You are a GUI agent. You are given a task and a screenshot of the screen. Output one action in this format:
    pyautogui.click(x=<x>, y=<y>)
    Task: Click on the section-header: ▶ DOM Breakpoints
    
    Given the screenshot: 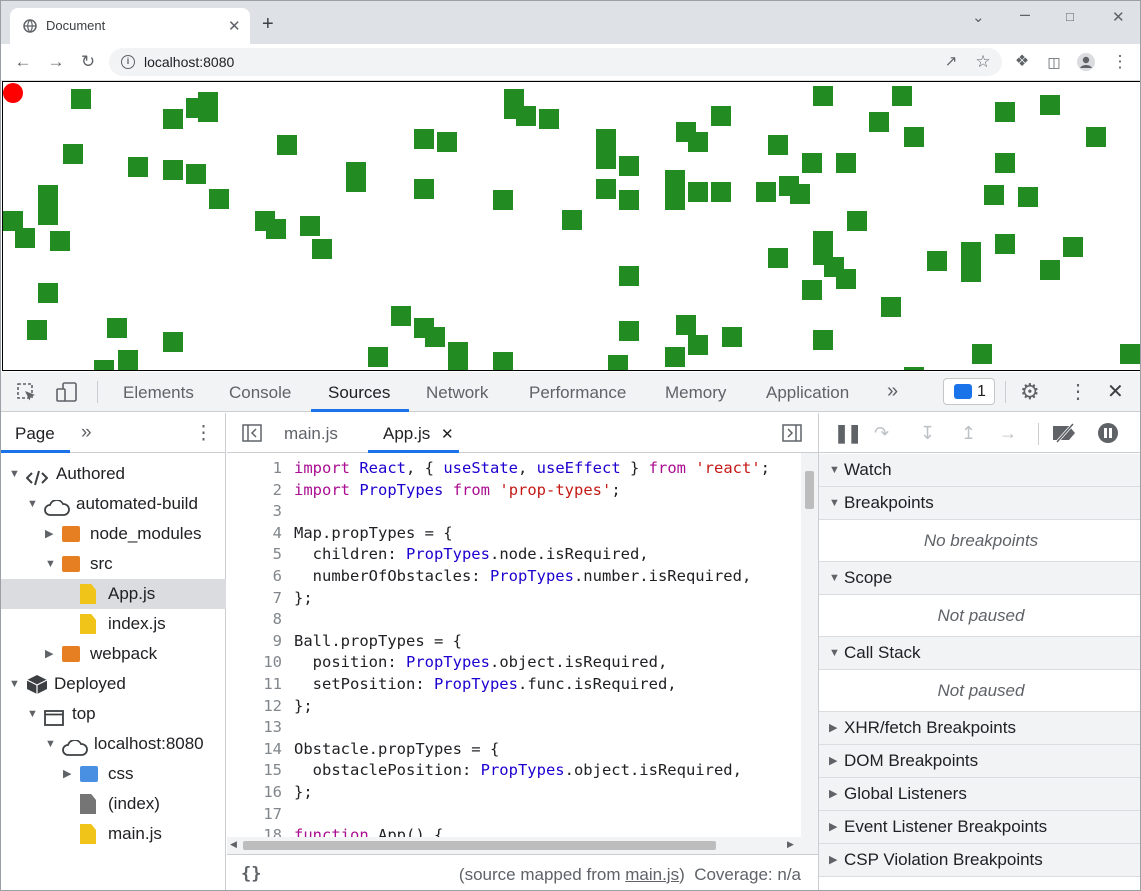 What is the action you would take?
    pyautogui.click(x=979, y=761)
    